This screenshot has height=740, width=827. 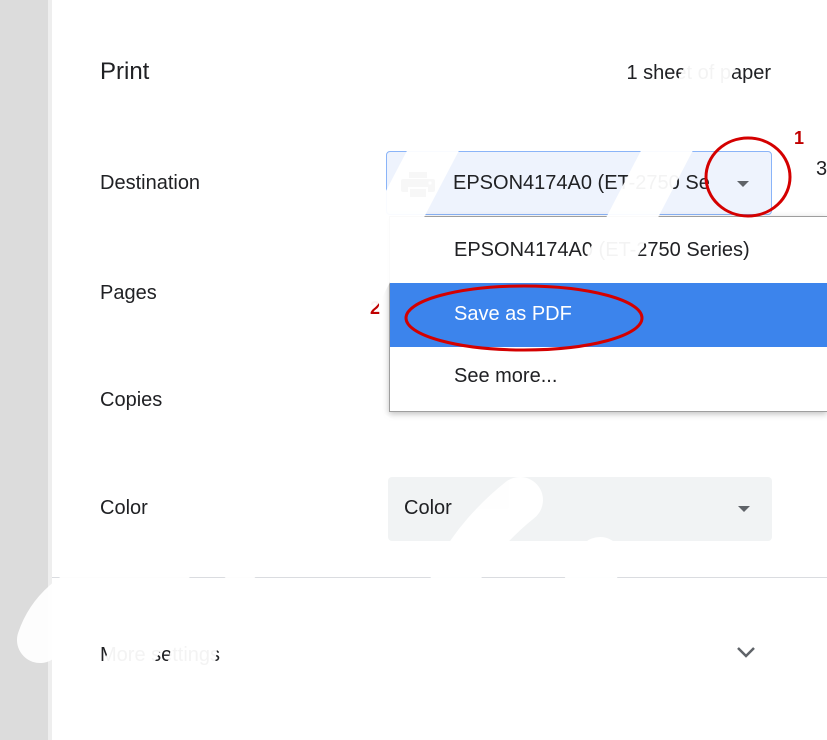 I want to click on destination-value: EPSON4174A0 (ET-2750 Series), so click(x=581, y=183).